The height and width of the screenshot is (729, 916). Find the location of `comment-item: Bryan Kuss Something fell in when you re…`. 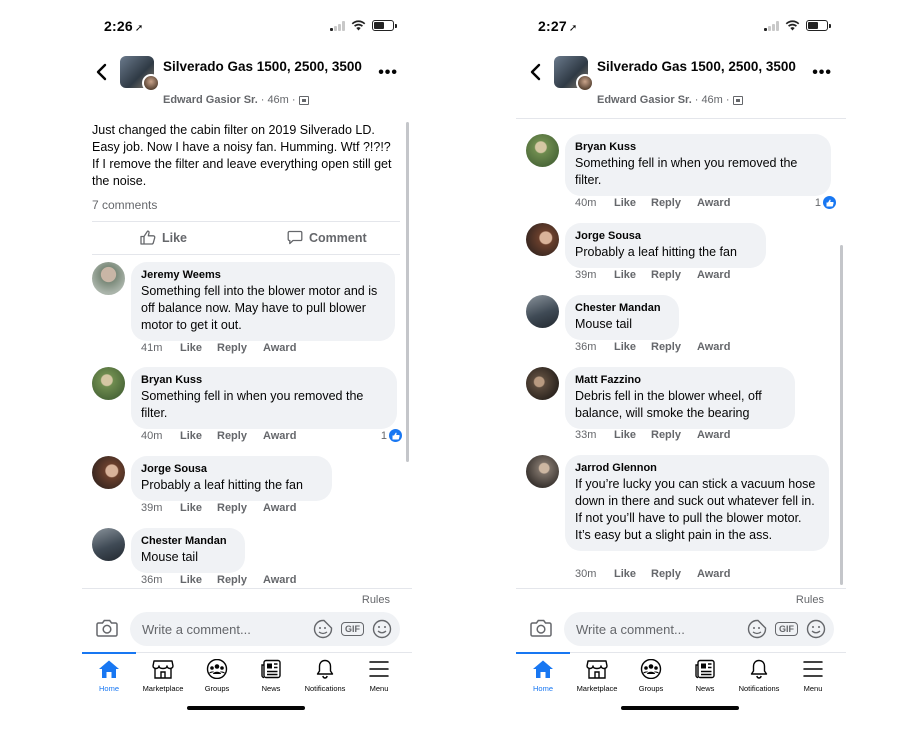

comment-item: Bryan Kuss Something fell in when you re… is located at coordinates (681, 175).